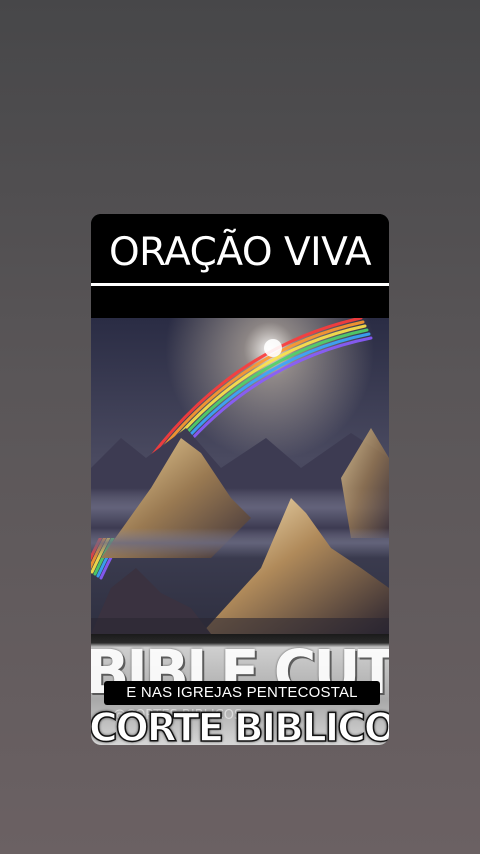 The width and height of the screenshot is (480, 854). Describe the element at coordinates (240, 252) in the screenshot. I see `video-title: ORAÇÃO VIVA` at that location.